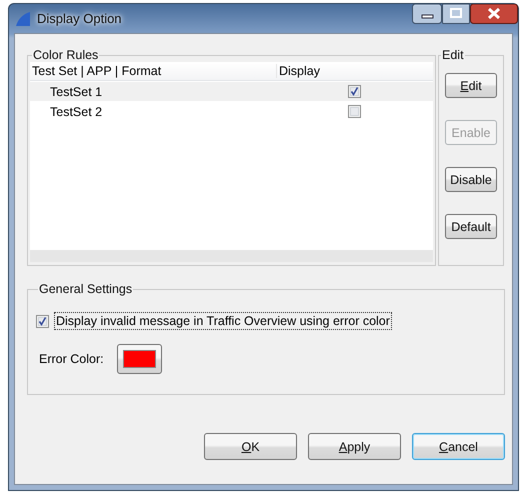 The height and width of the screenshot is (494, 523). I want to click on minimize-button, so click(427, 14).